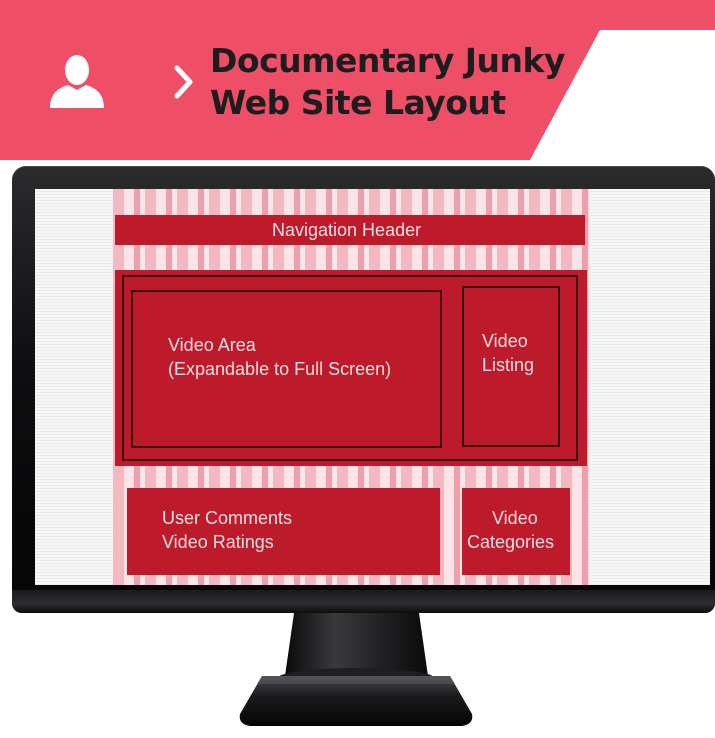  What do you see at coordinates (212, 345) in the screenshot?
I see `video-area-label: Video Area` at bounding box center [212, 345].